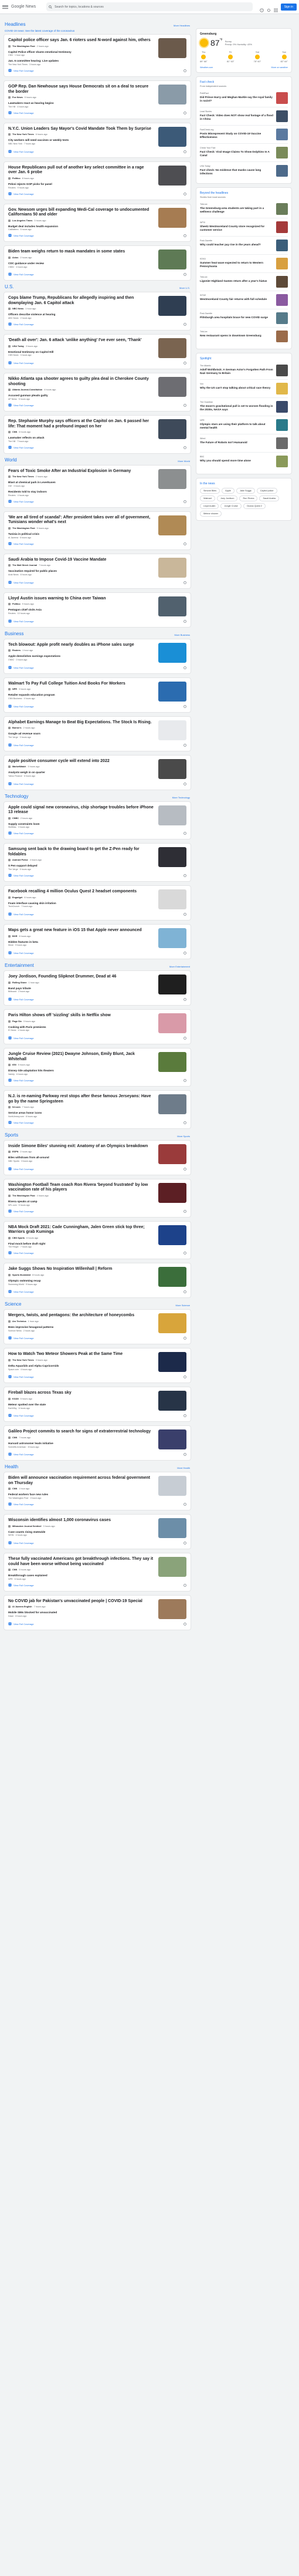 The height and width of the screenshot is (2576, 299). Describe the element at coordinates (269, 8) in the screenshot. I see `settings-icon` at that location.